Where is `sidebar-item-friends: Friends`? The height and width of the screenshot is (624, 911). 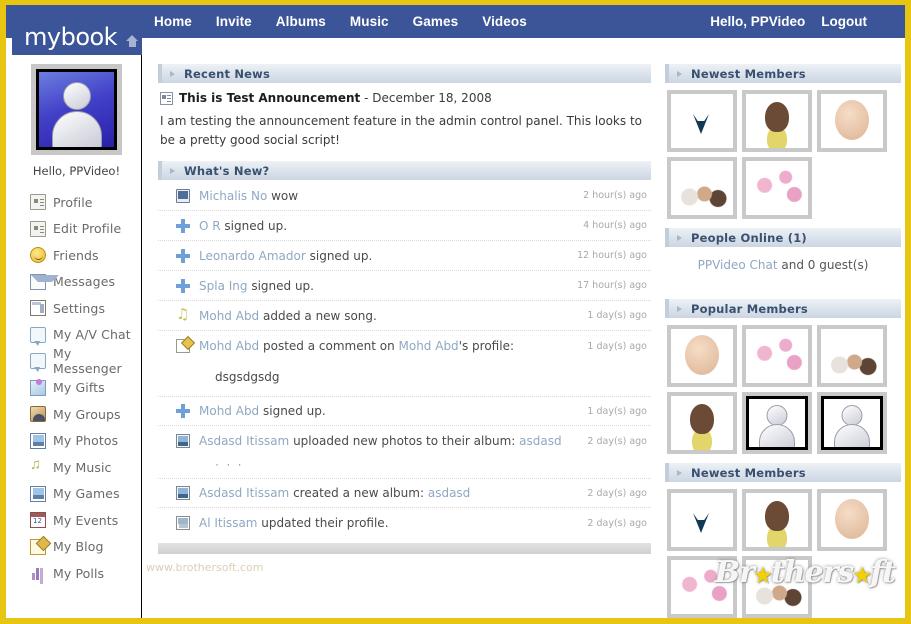
sidebar-item-friends: Friends is located at coordinates (76, 255).